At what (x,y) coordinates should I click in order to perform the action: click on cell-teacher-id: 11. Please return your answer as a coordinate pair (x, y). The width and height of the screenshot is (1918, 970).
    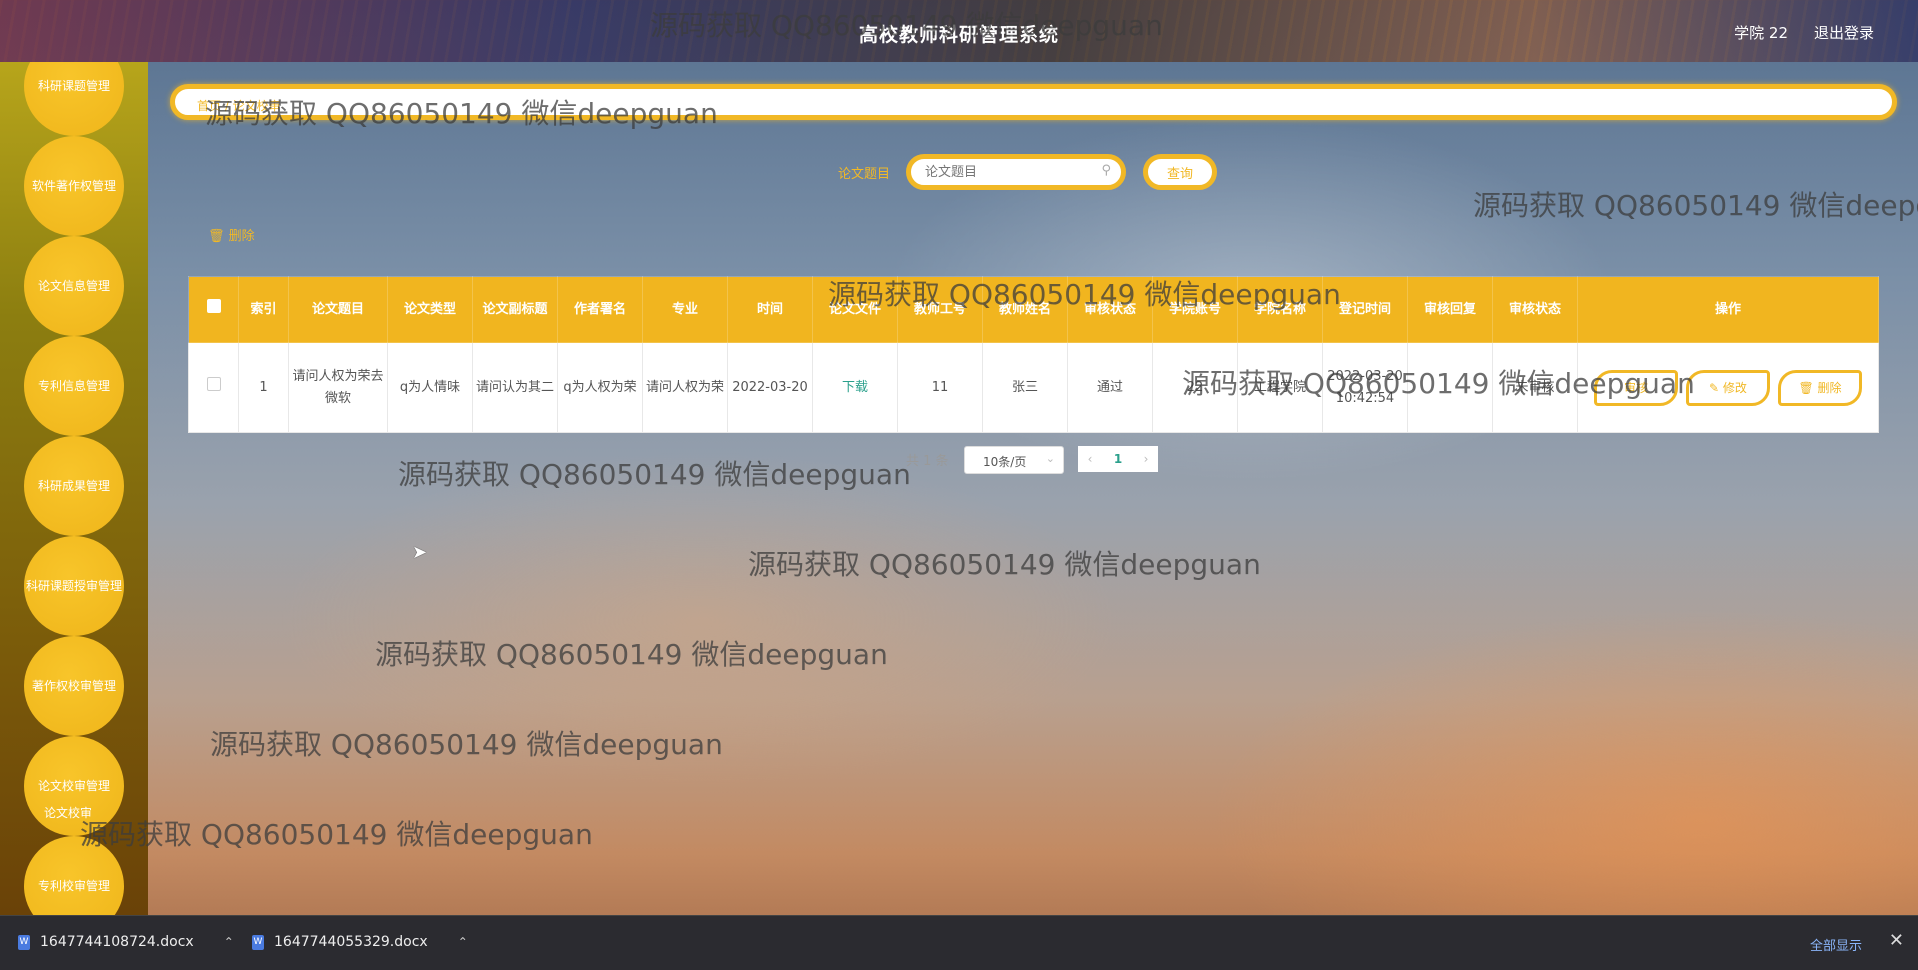
    Looking at the image, I should click on (940, 387).